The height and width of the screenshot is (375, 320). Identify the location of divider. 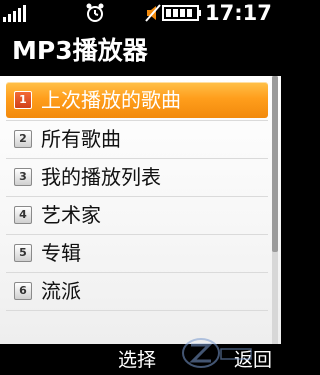
(137, 310).